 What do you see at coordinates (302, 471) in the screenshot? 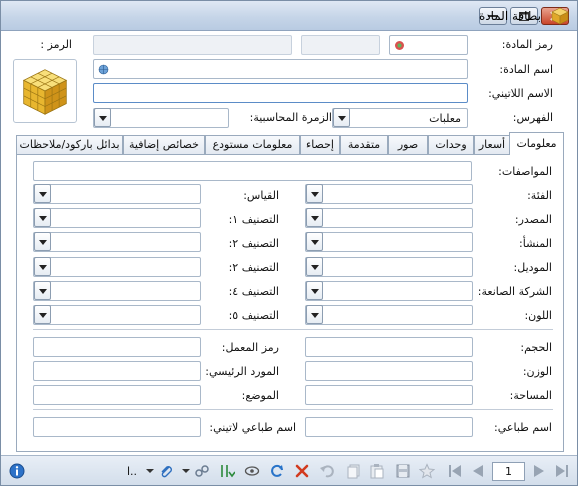
I see `delete-icon` at bounding box center [302, 471].